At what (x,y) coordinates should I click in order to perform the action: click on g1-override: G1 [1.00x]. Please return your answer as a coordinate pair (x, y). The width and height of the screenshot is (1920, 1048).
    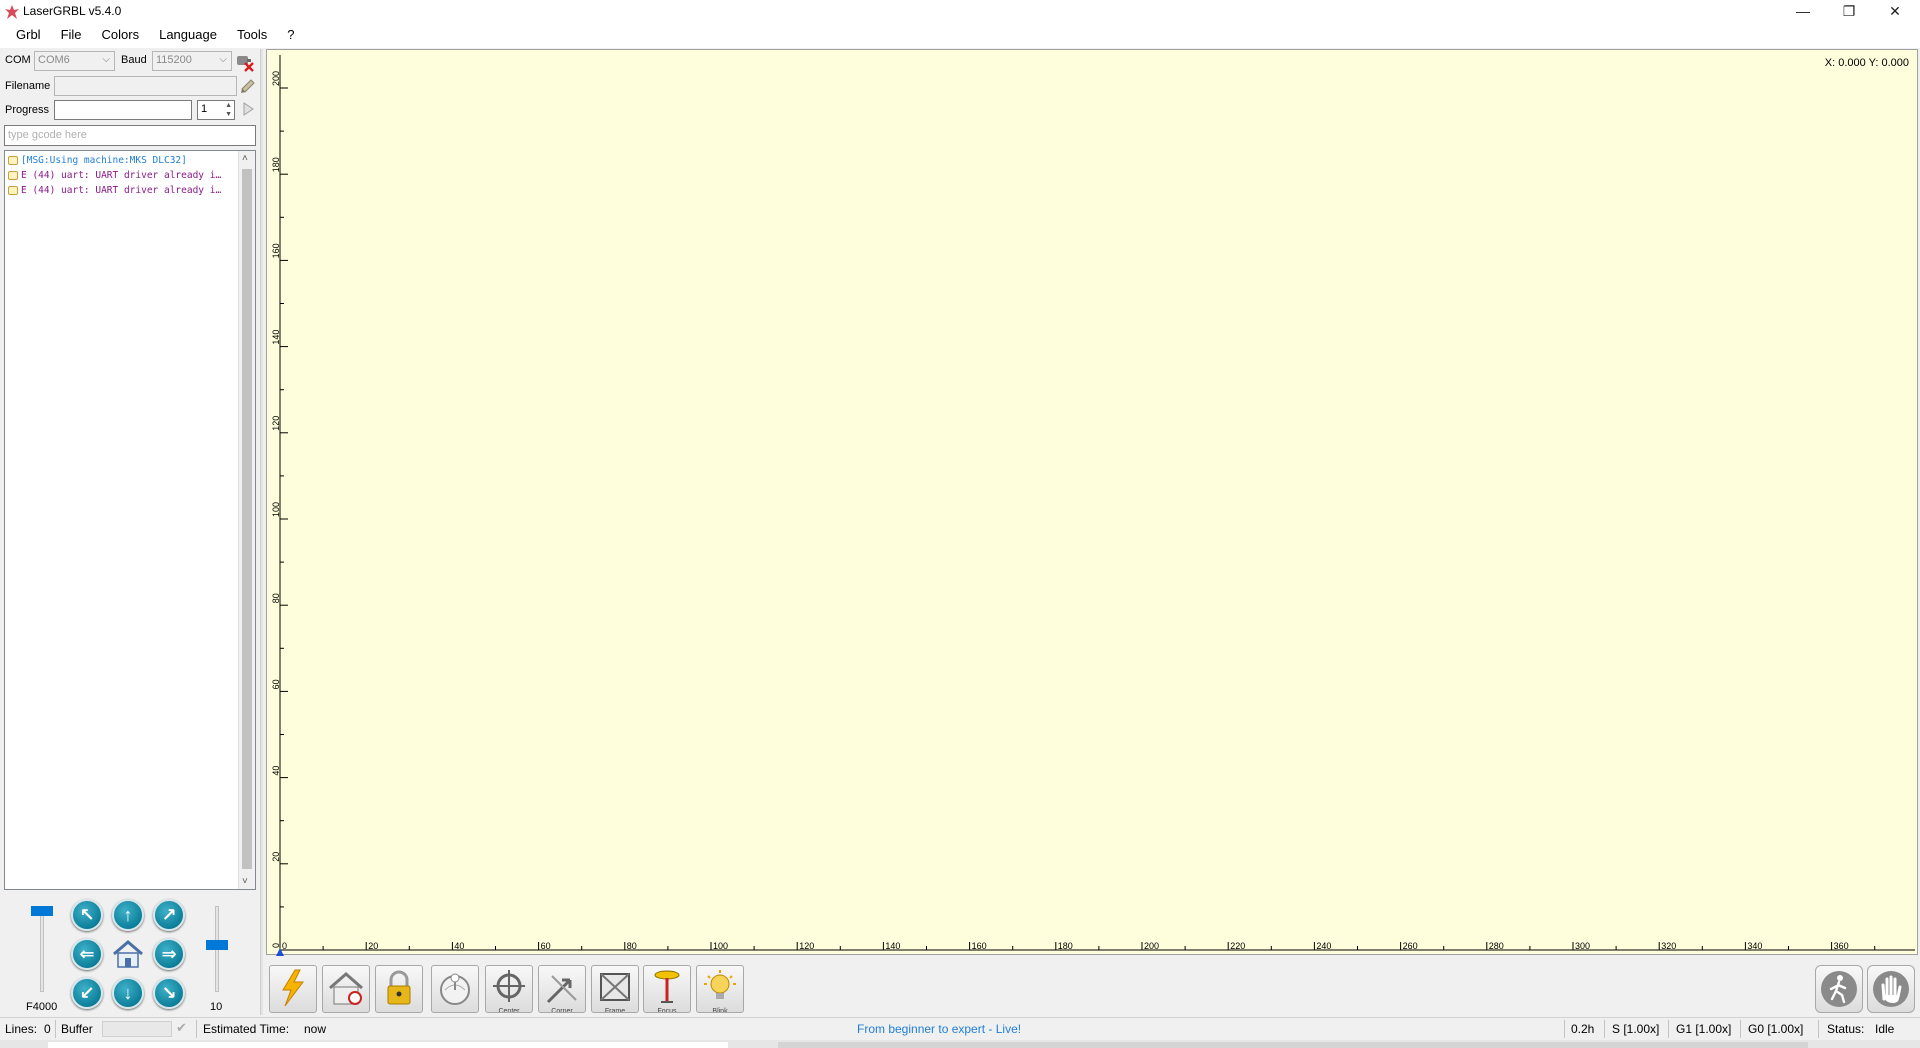
    Looking at the image, I should click on (1703, 1029).